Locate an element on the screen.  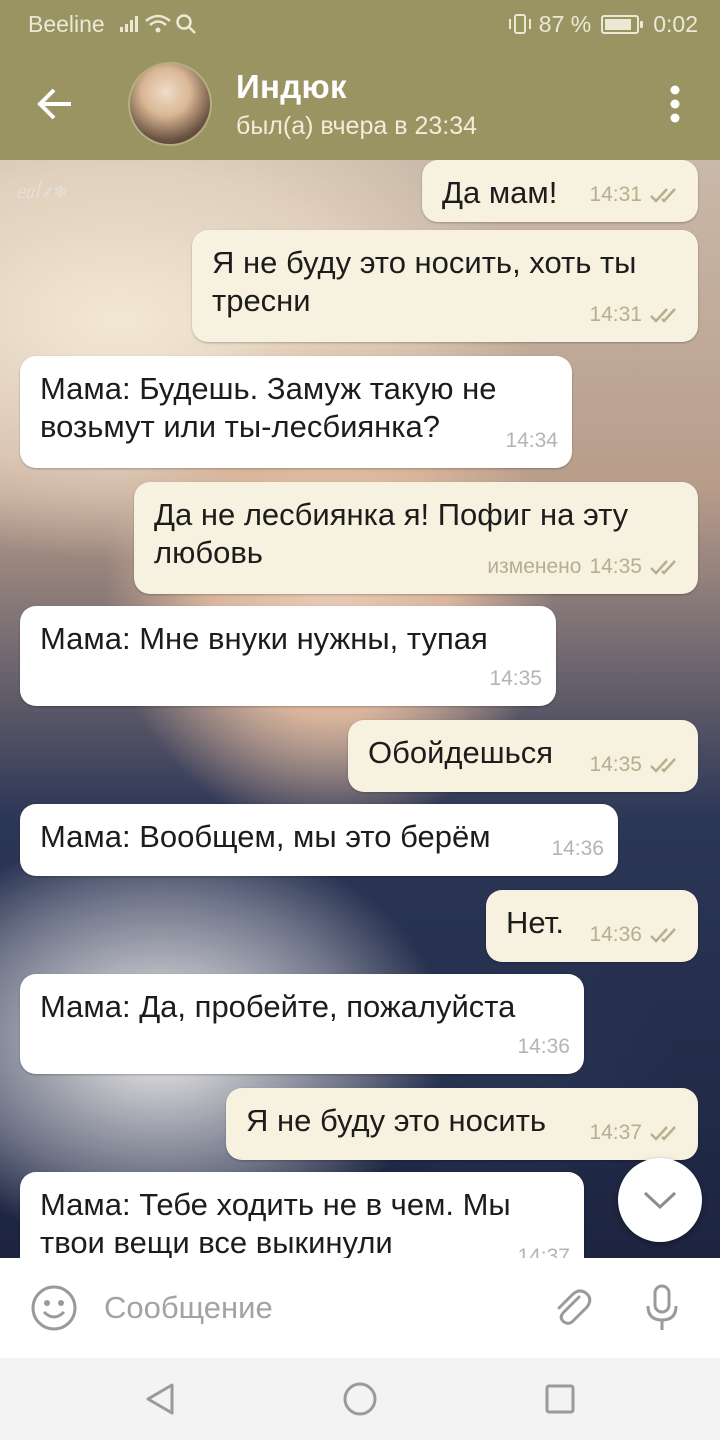
message-text: Я не буду это носить, хоть ты тресни is located at coordinates (424, 281).